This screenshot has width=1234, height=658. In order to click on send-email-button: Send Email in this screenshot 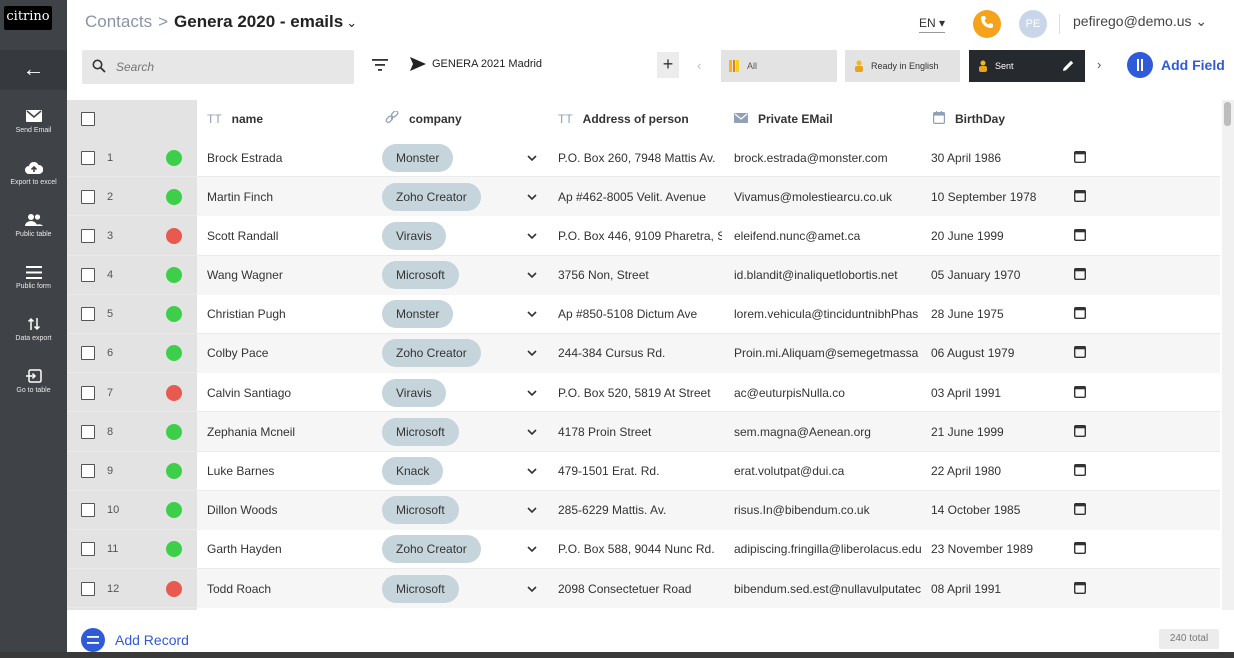, I will do `click(33, 126)`.